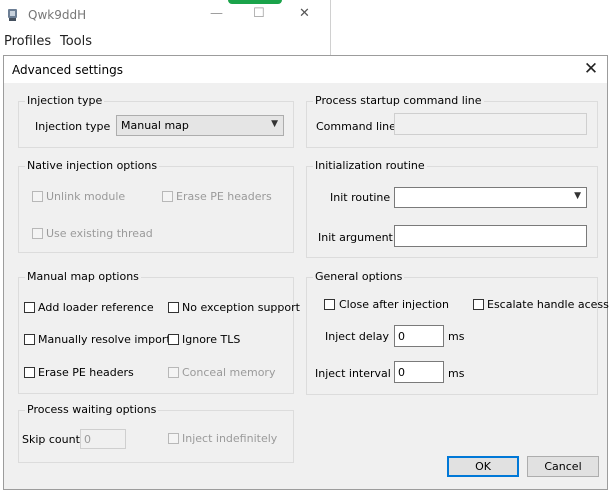 The image size is (610, 492). Describe the element at coordinates (359, 276) in the screenshot. I see `general-options-group-label: General options` at that location.